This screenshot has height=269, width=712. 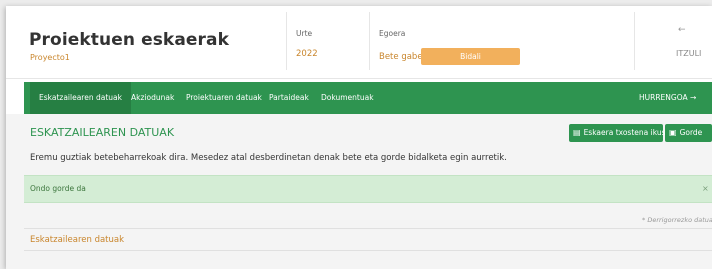 What do you see at coordinates (58, 188) in the screenshot?
I see `alert-message: Ondo gorde da` at bounding box center [58, 188].